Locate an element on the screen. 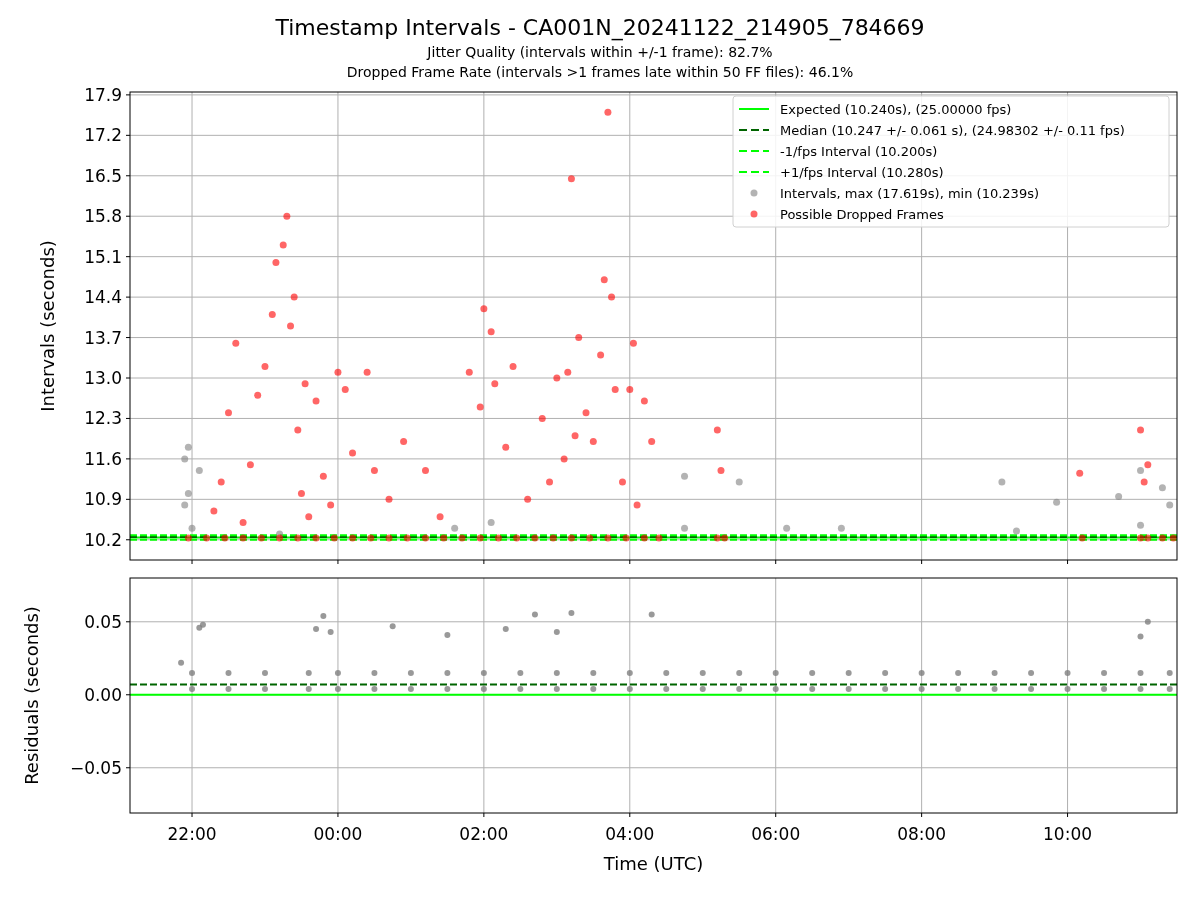 The height and width of the screenshot is (900, 1200). tick-label: 15.8 is located at coordinates (103, 216).